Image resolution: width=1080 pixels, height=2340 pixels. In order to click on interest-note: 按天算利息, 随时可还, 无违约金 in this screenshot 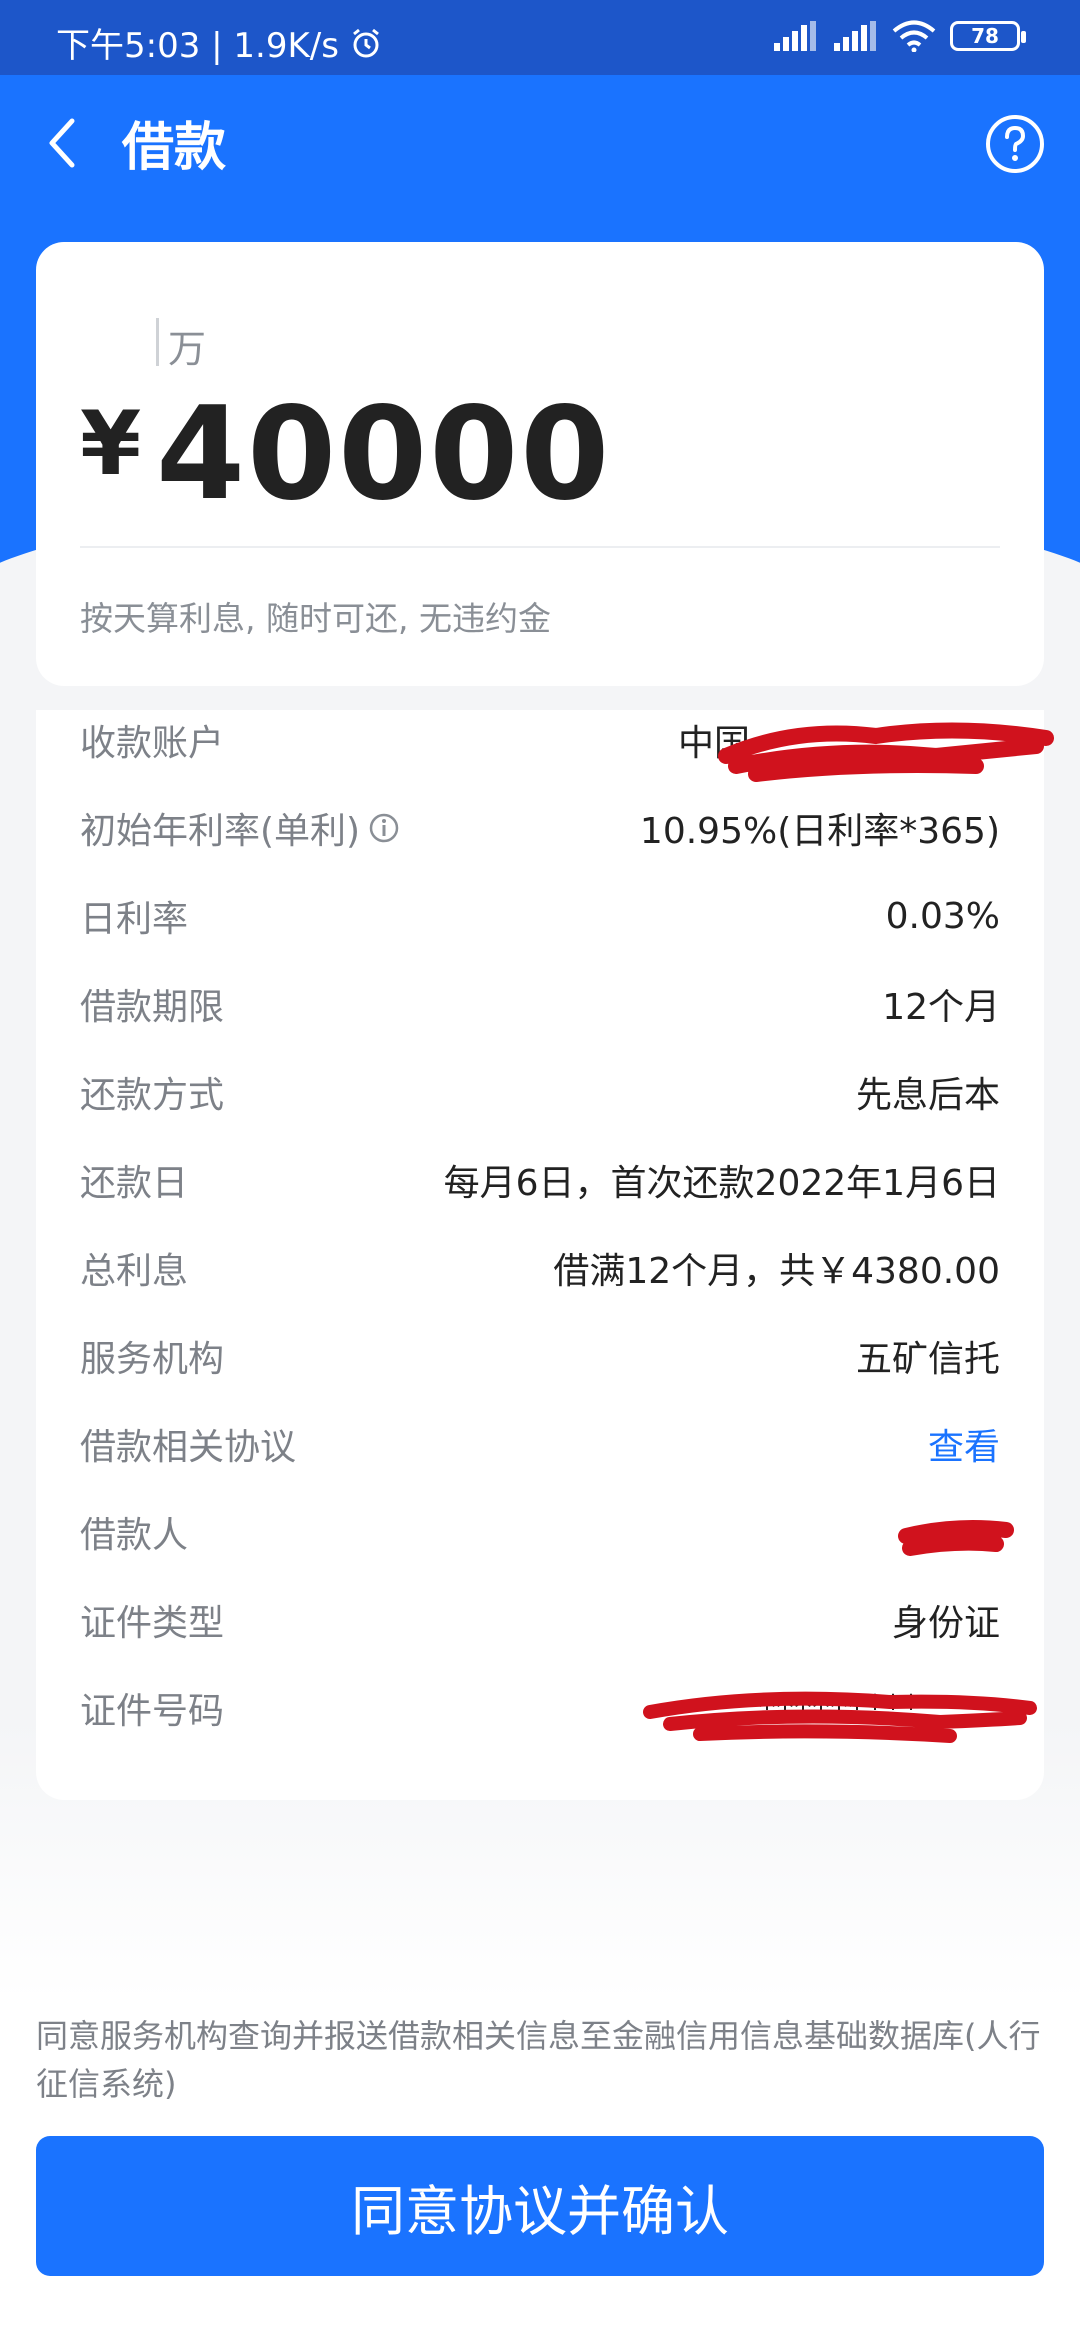, I will do `click(315, 618)`.